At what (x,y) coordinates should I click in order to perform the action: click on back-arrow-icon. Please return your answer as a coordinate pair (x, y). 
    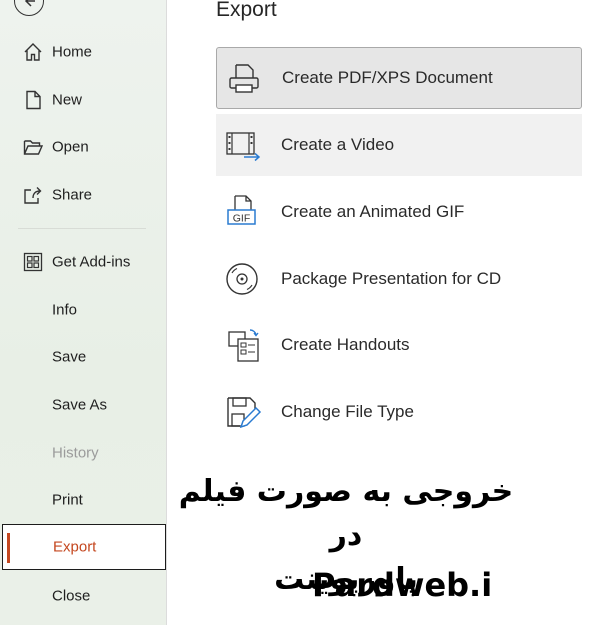
    Looking at the image, I should click on (29, 3).